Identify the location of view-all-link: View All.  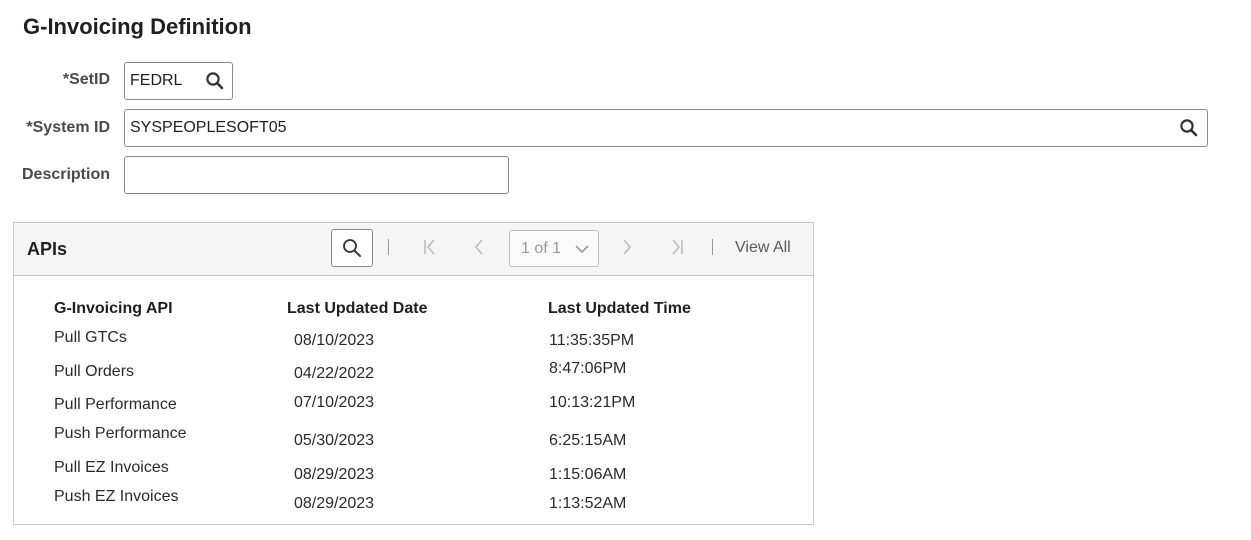
(763, 248).